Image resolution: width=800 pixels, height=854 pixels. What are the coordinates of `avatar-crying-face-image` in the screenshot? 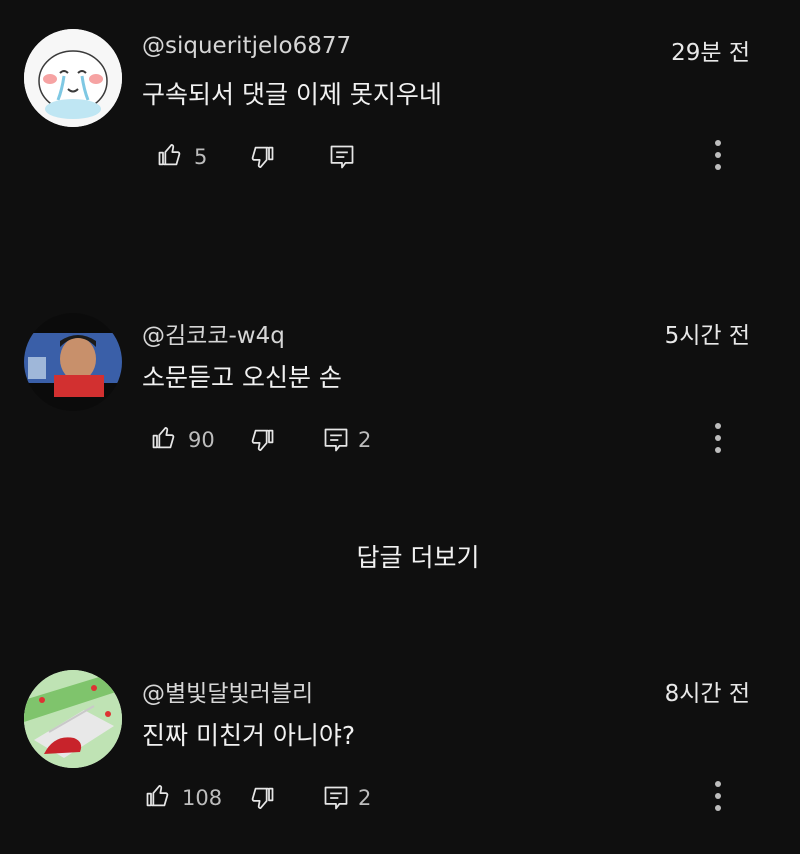 It's located at (73, 78).